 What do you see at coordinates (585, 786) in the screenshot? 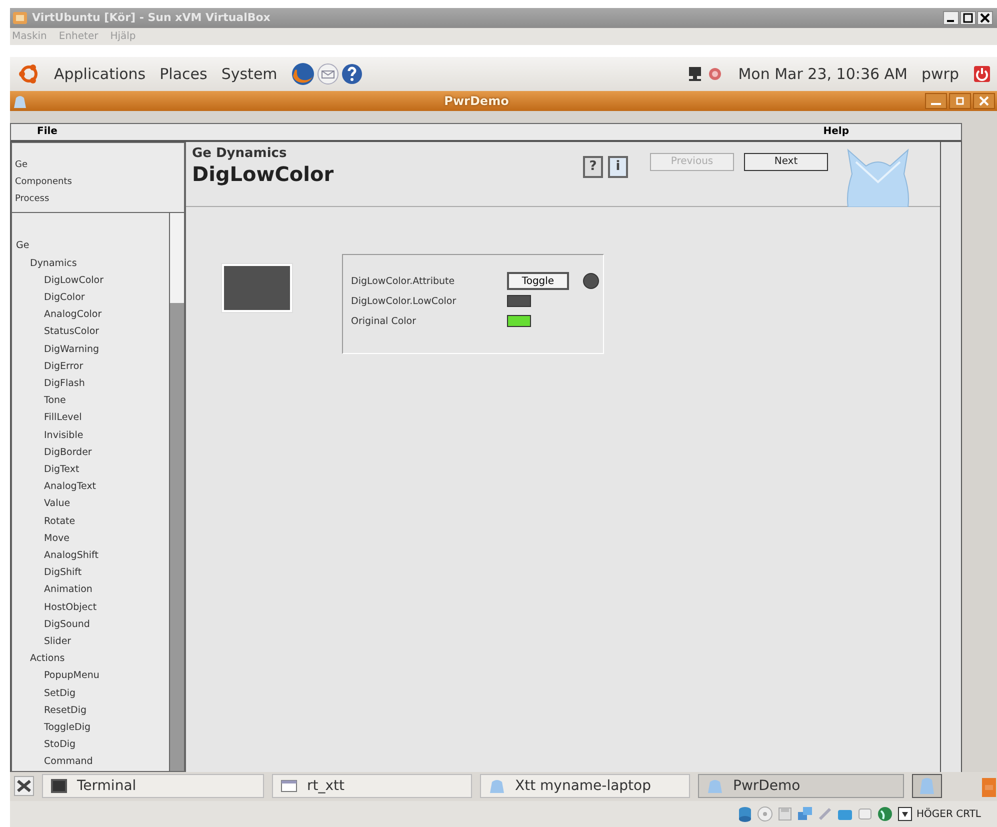
I see `taskbar-button: Xtt myname-laptop` at bounding box center [585, 786].